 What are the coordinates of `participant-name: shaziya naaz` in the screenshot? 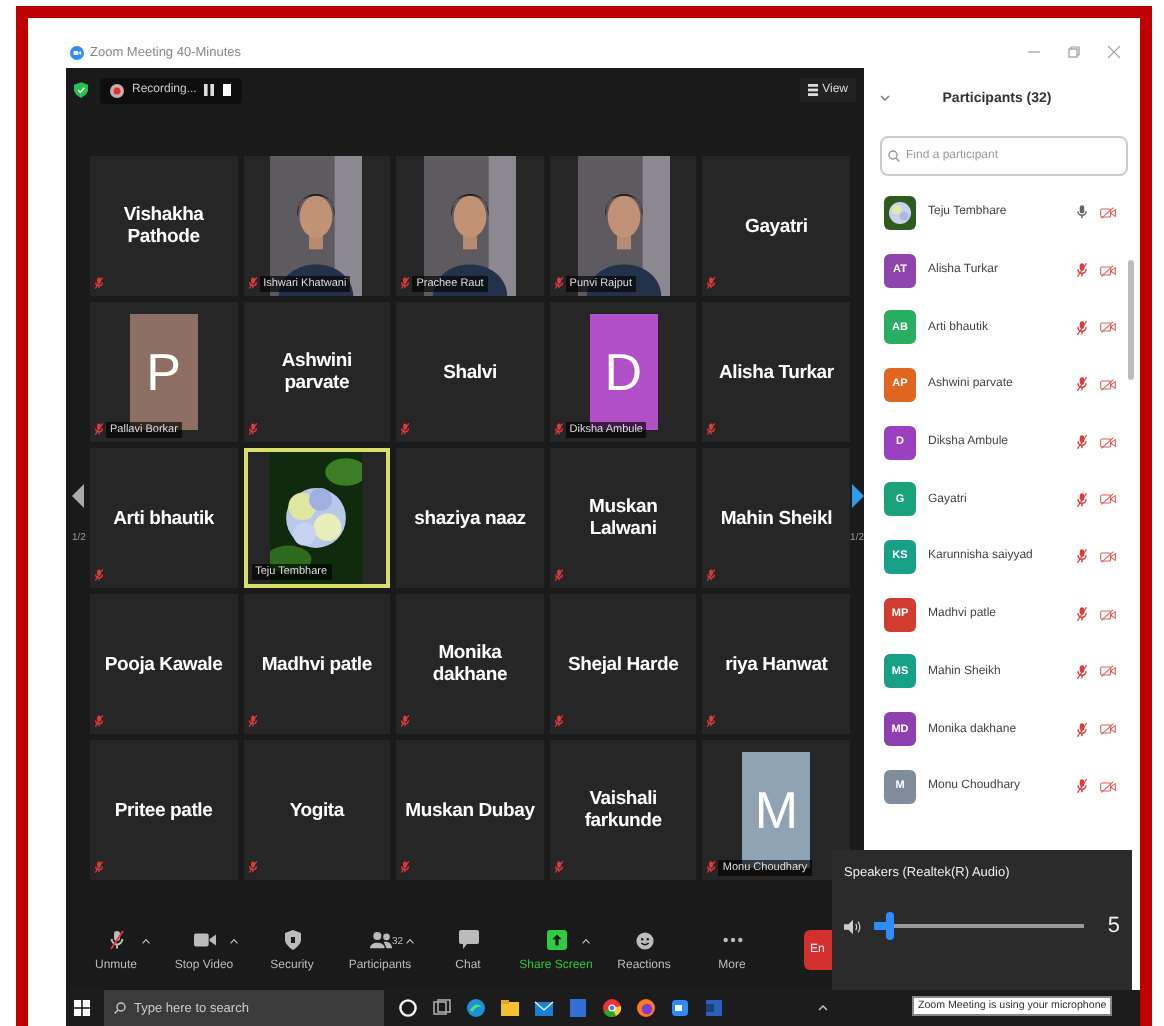 It's located at (470, 518).